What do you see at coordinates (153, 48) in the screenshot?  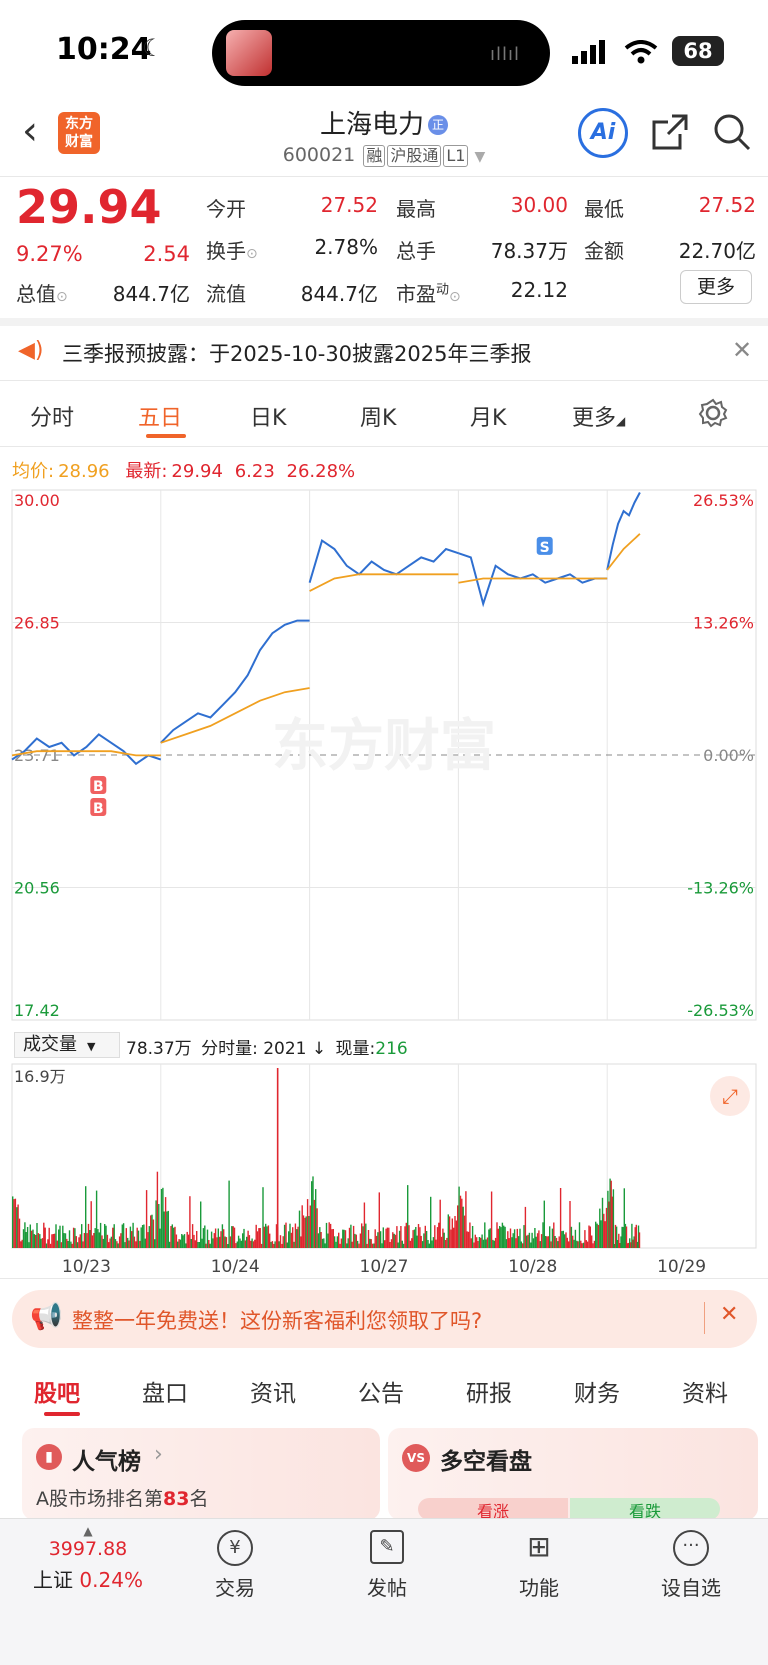 I see `moon-icon: ☾` at bounding box center [153, 48].